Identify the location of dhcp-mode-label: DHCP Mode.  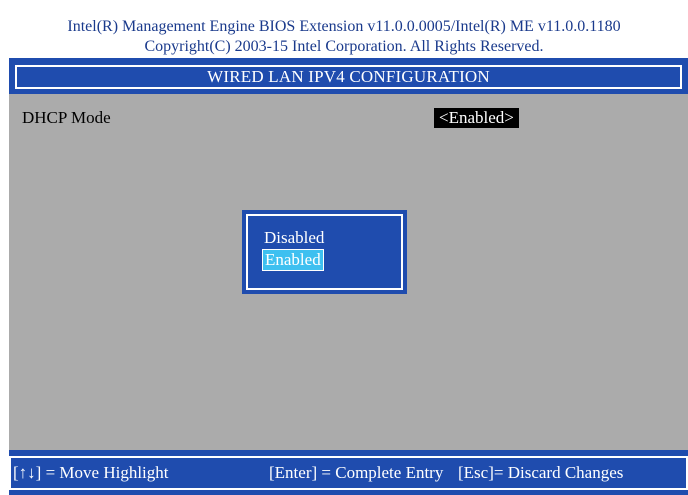
(66, 117).